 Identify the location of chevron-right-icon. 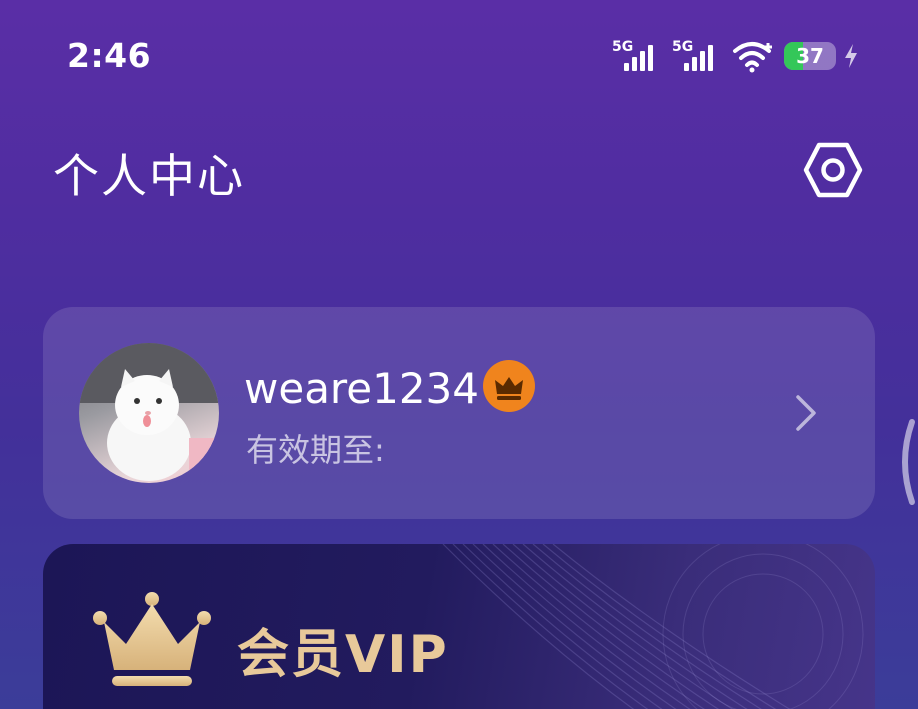
(806, 413).